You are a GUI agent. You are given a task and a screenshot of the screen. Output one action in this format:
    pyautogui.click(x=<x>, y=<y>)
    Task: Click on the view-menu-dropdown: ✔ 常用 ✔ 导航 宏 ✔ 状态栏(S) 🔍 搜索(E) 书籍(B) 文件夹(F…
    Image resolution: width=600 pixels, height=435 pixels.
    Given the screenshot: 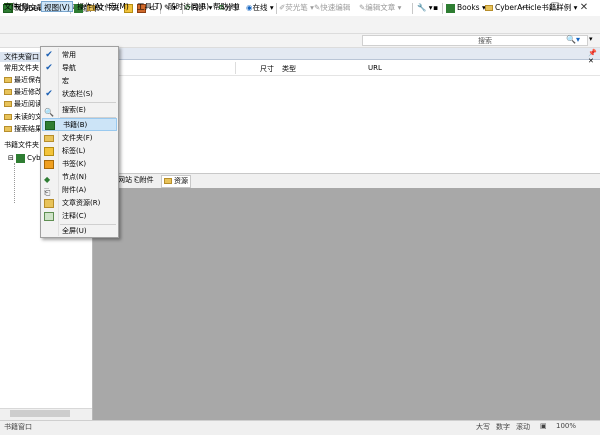 What is the action you would take?
    pyautogui.click(x=79, y=142)
    